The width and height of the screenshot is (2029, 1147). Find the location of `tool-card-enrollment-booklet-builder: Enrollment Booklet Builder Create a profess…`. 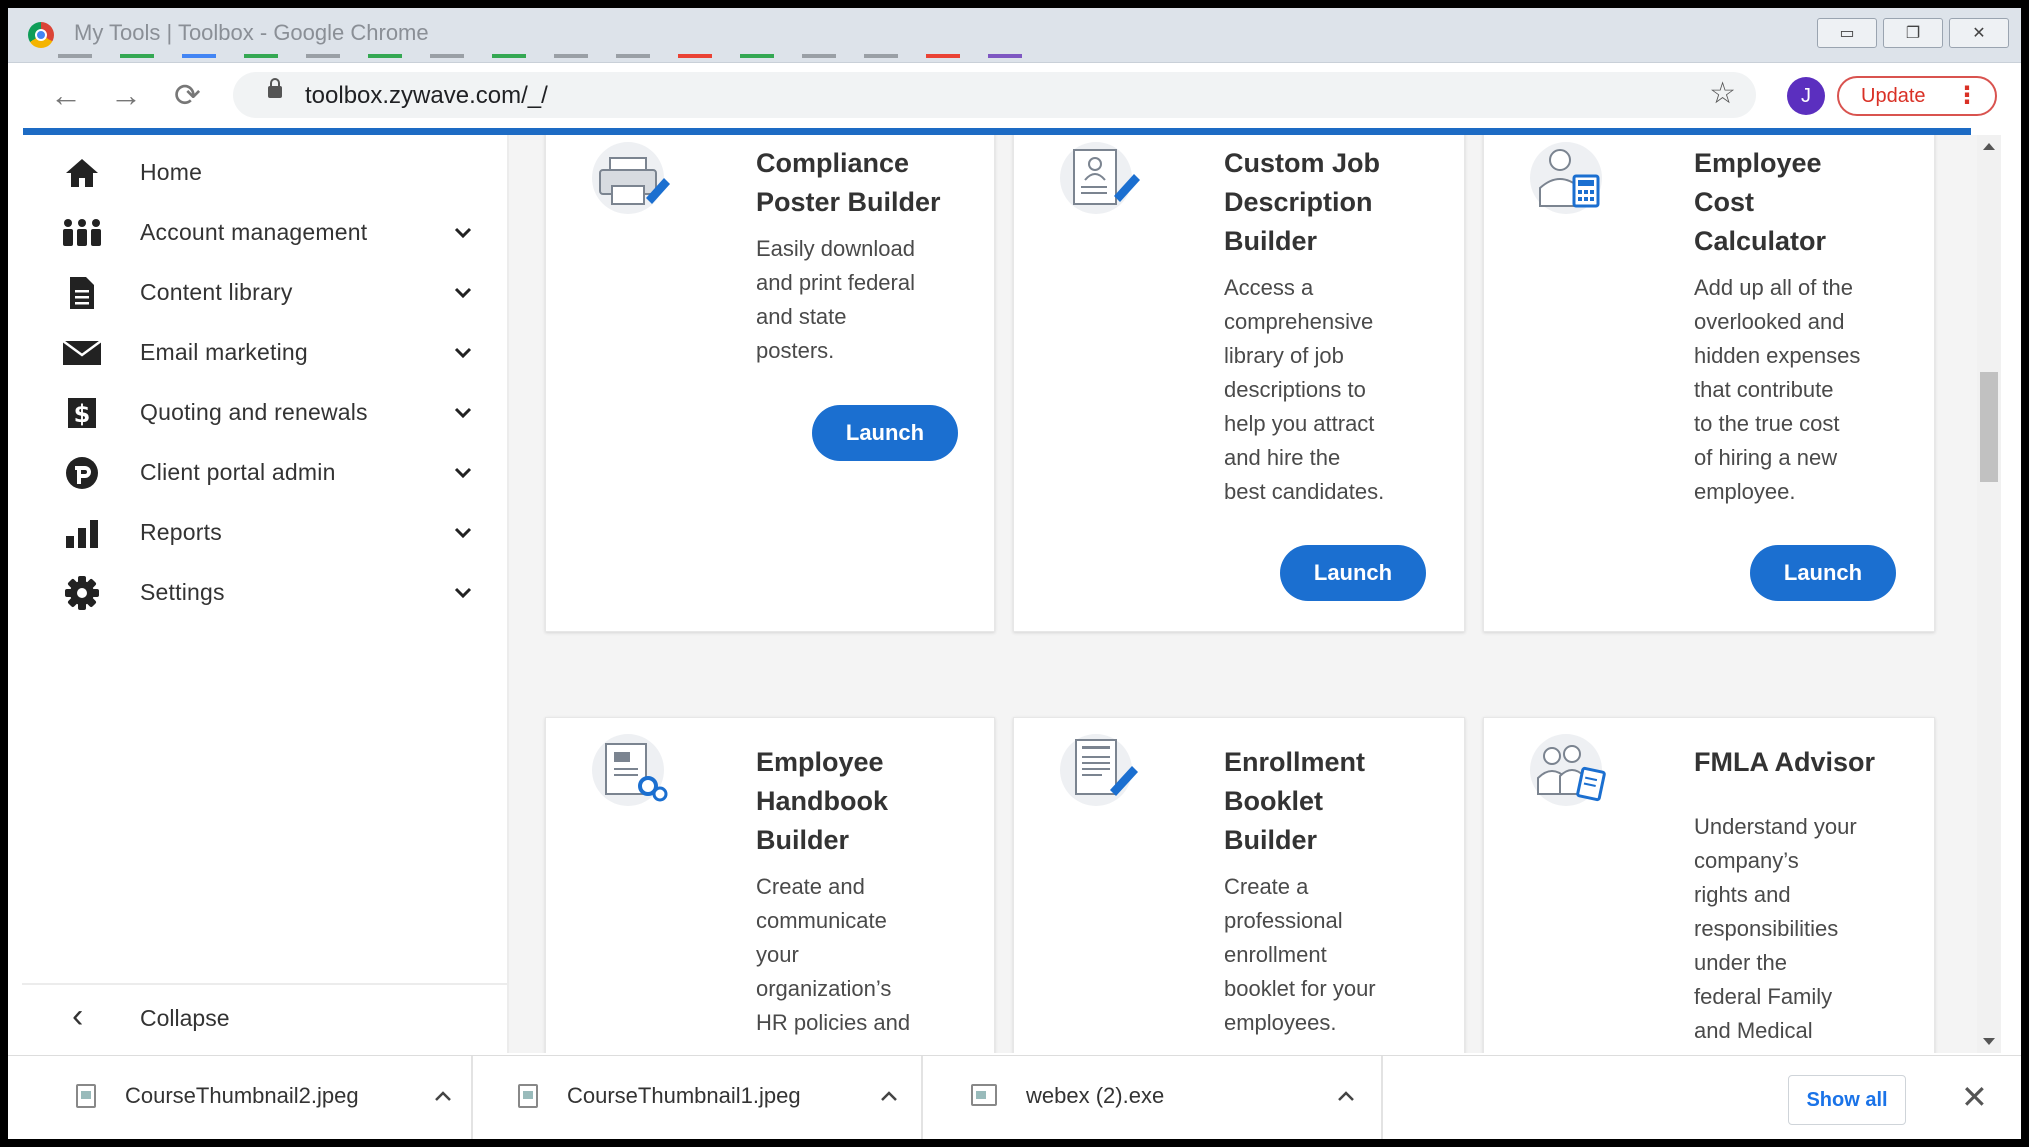

tool-card-enrollment-booklet-builder: Enrollment Booklet Builder Create a profess… is located at coordinates (1239, 885).